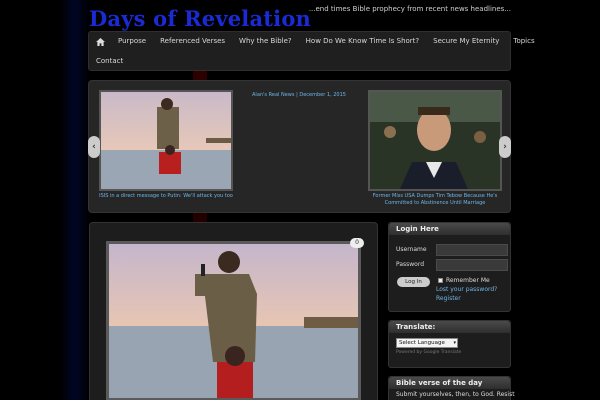 This screenshot has height=400, width=600. I want to click on language-select: Select Language ▾, so click(427, 343).